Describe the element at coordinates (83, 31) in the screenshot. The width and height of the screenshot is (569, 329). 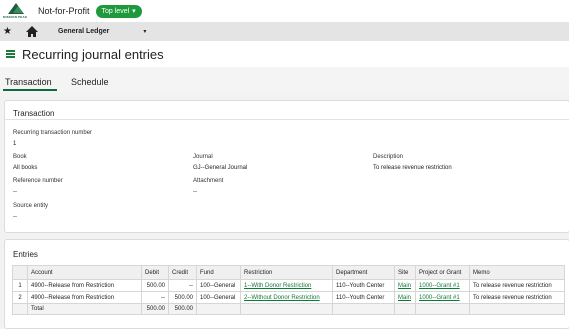
I see `module-menu: General Ledger` at that location.